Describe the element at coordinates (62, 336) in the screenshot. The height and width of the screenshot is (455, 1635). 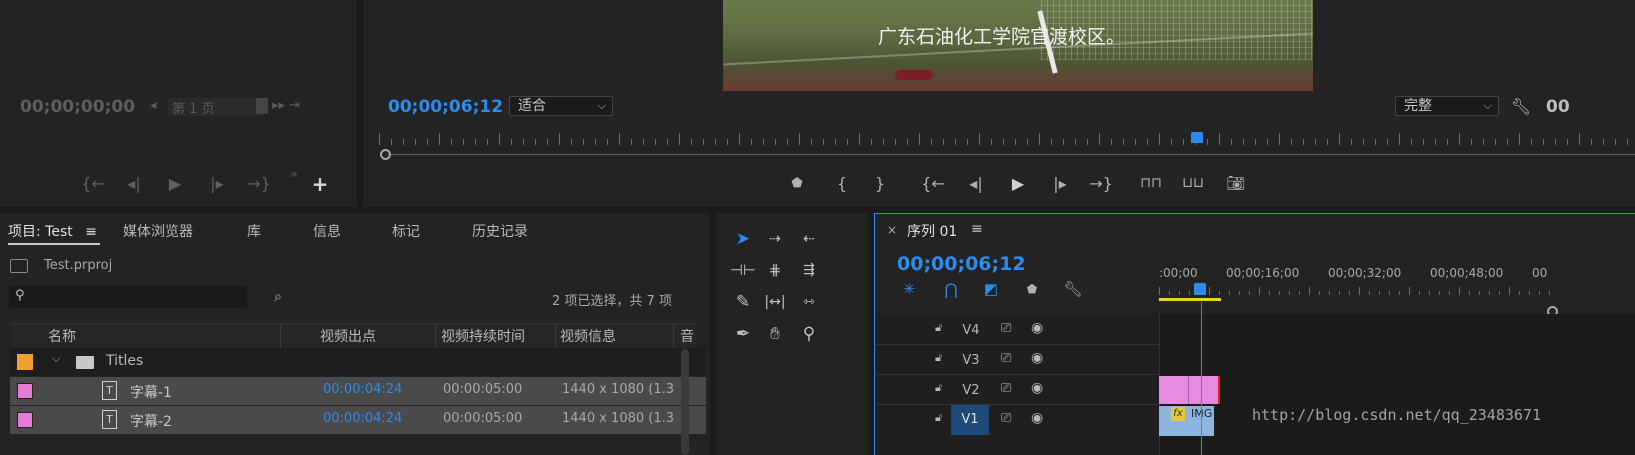
I see `column-name: 名称` at that location.